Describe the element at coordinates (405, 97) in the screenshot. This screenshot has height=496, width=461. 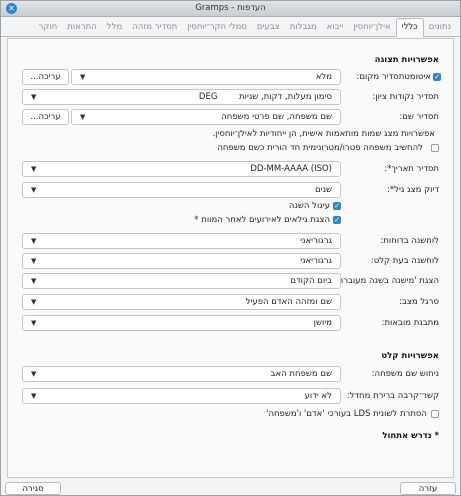
I see `coord-format-label: תסדיר נקודות ציון:` at that location.